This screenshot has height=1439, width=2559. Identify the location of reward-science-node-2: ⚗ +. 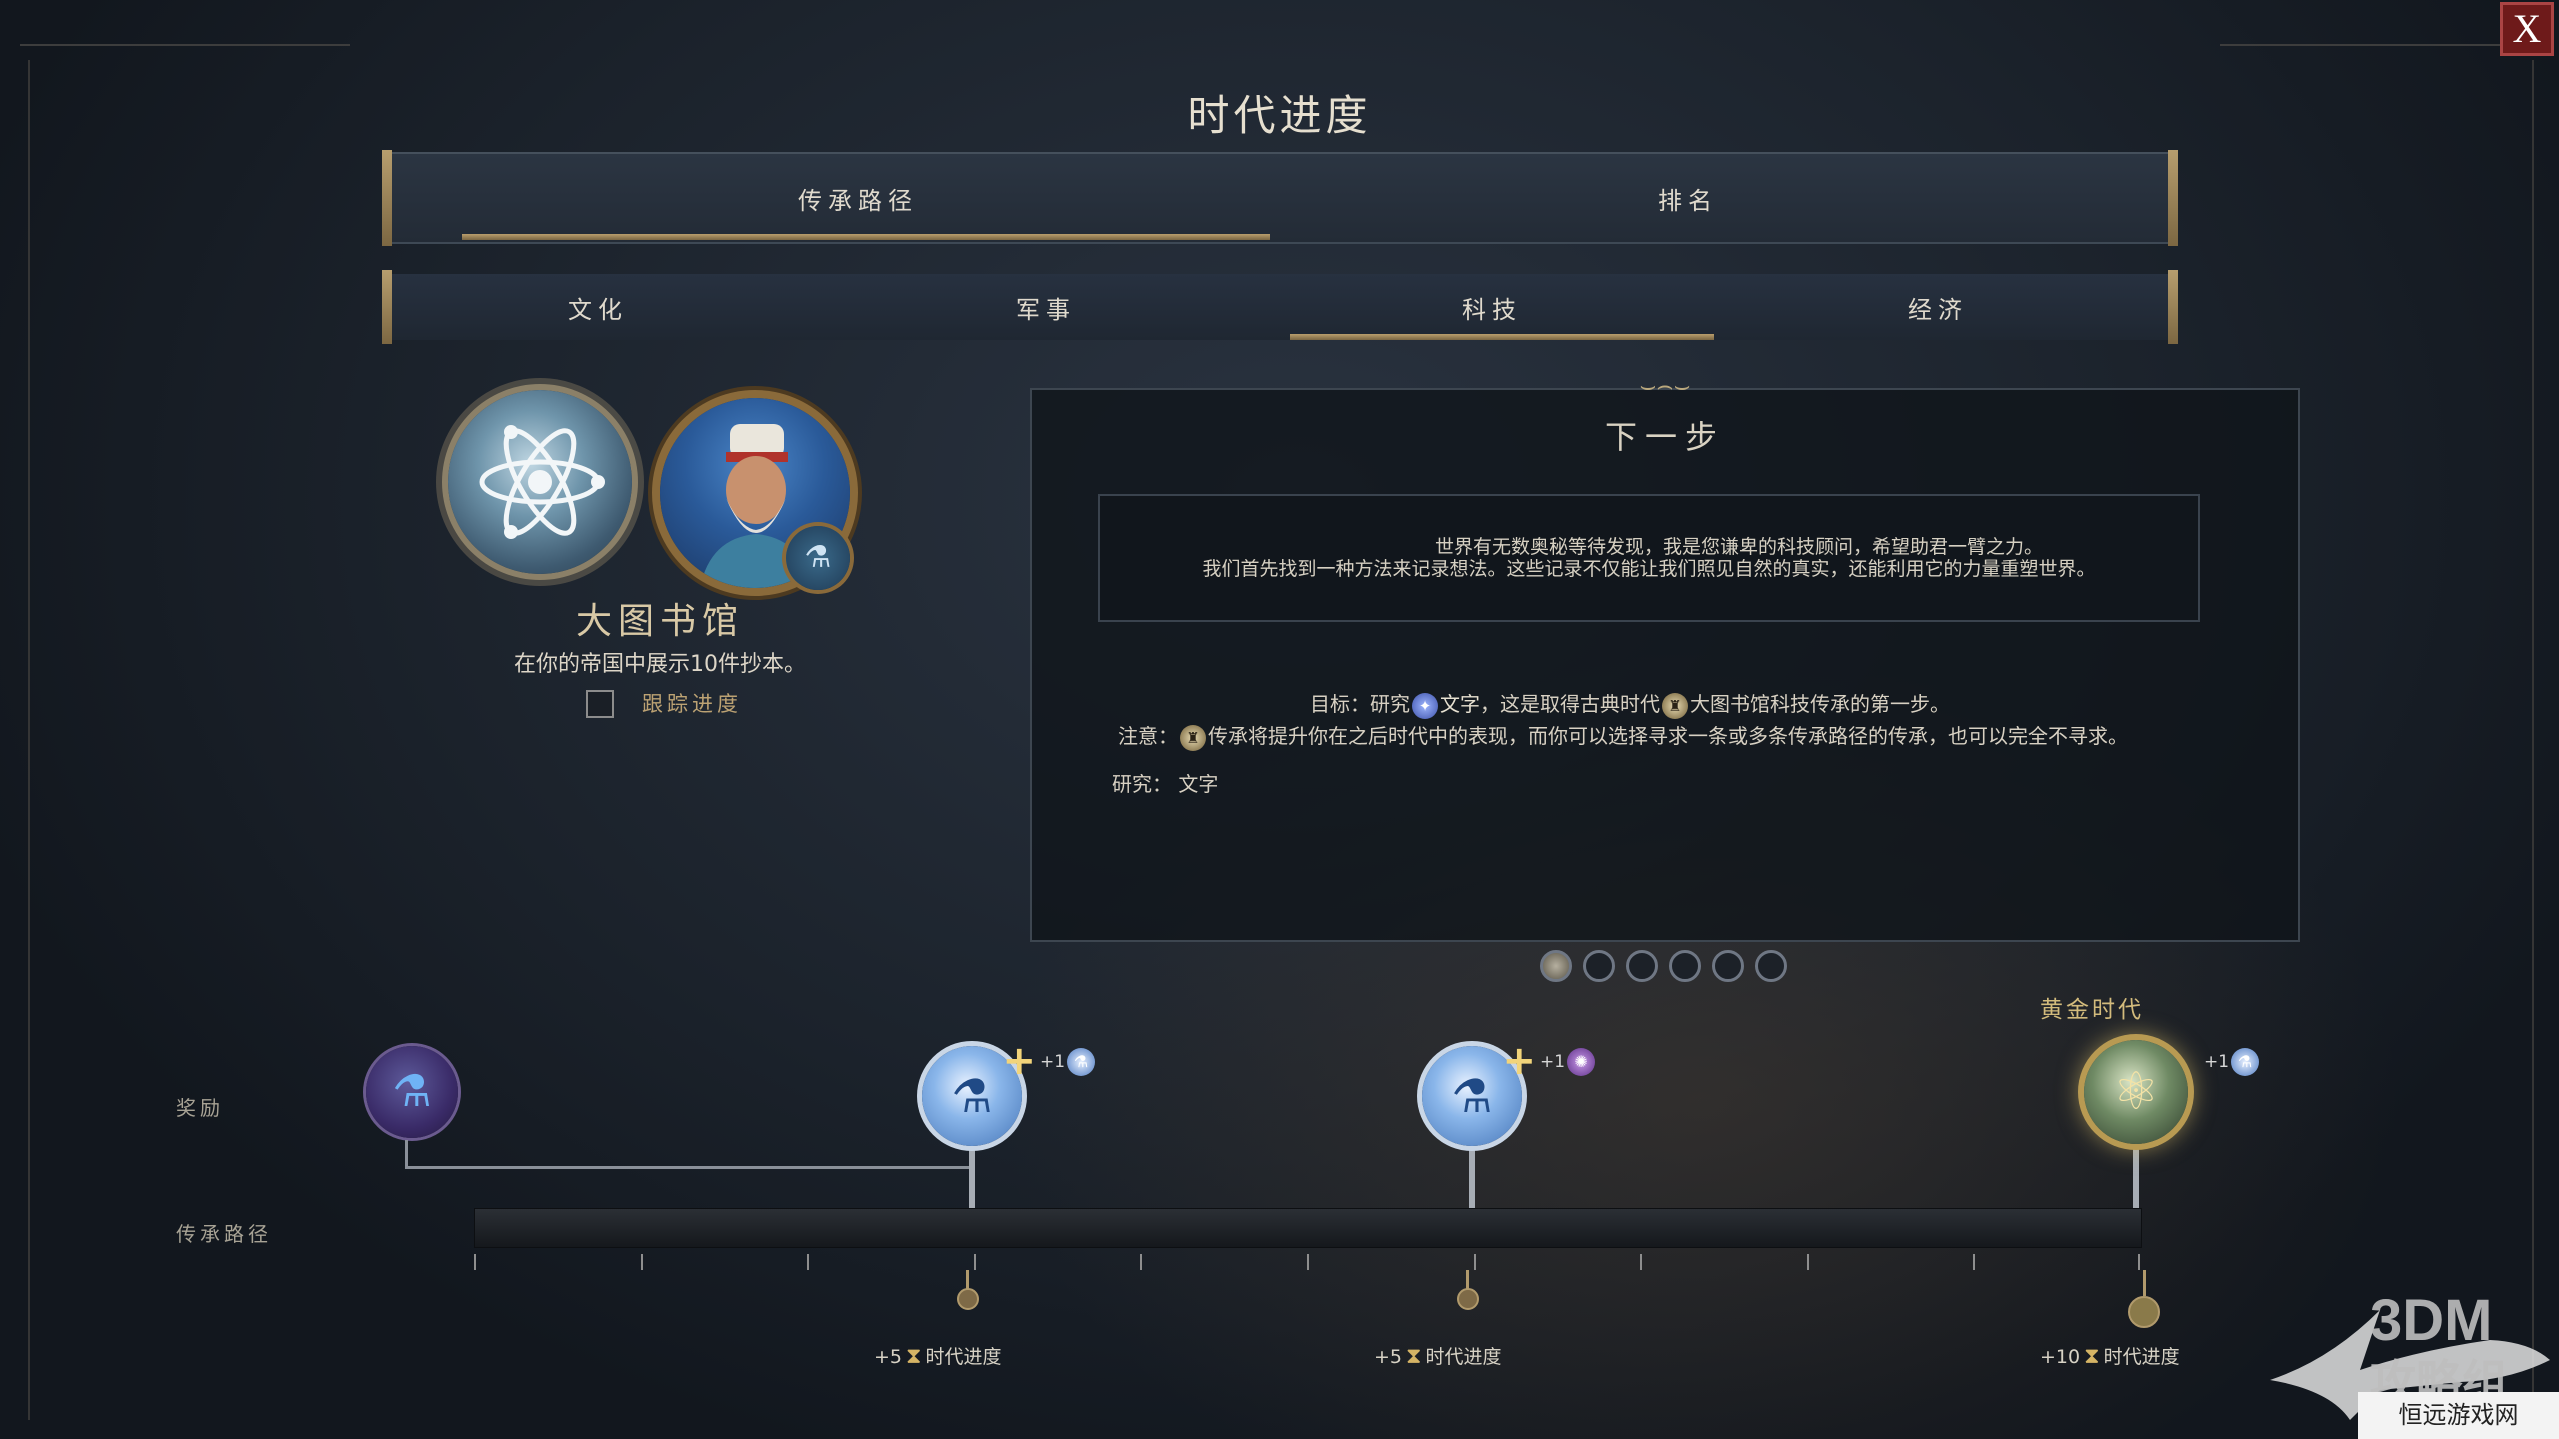
(1479, 1092).